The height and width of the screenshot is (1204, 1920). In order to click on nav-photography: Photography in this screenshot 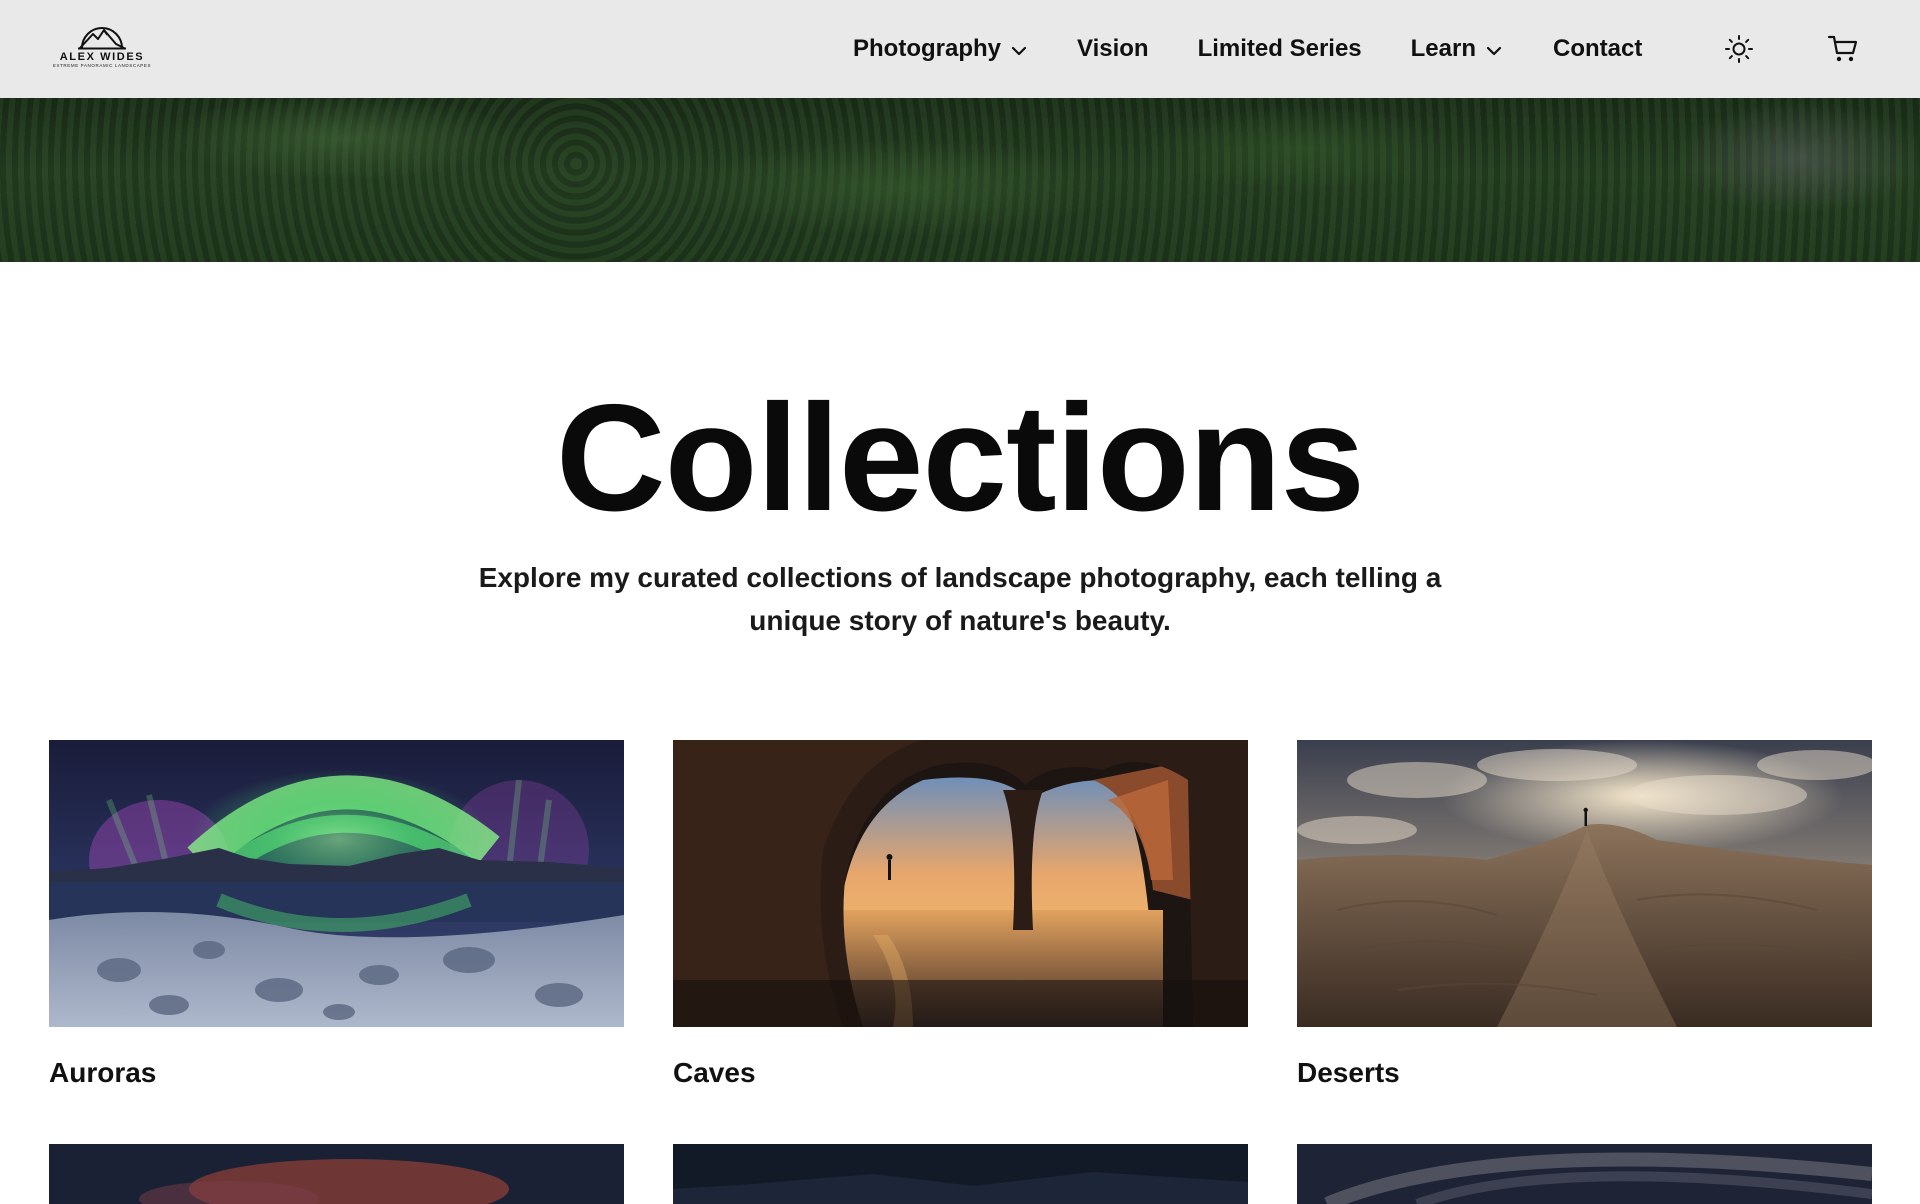, I will do `click(940, 49)`.